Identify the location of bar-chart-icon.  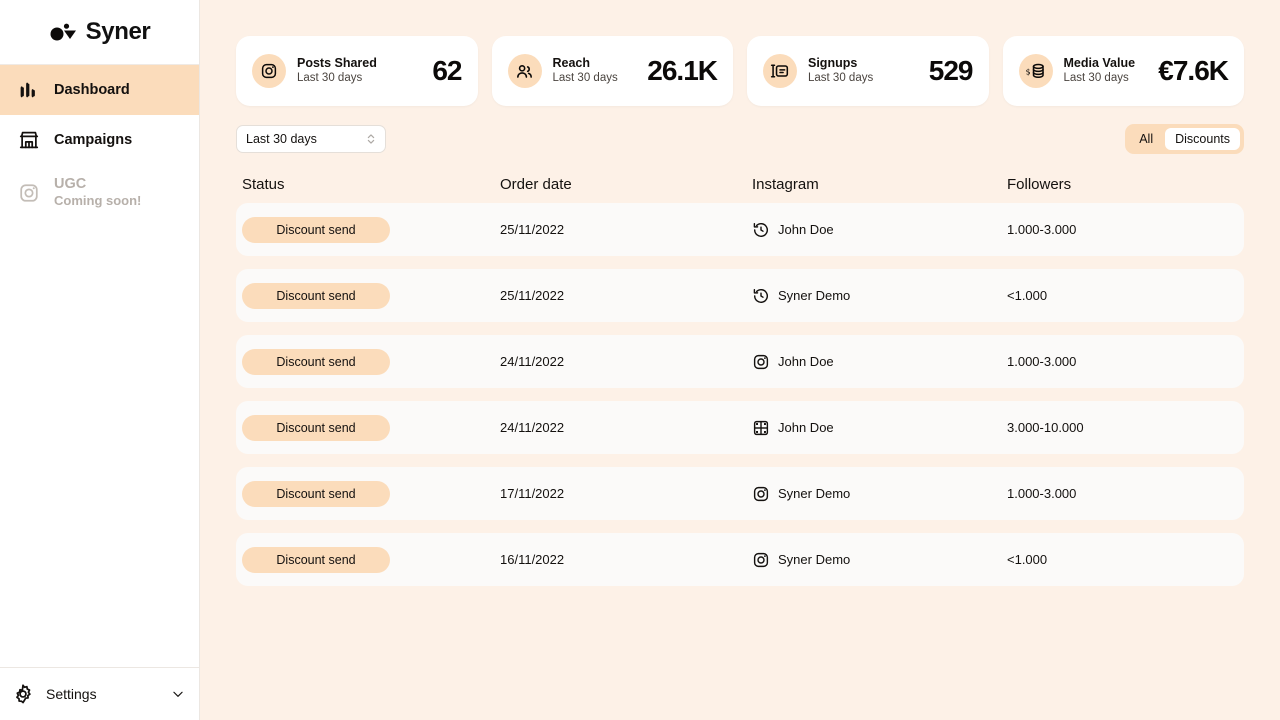
(27, 90).